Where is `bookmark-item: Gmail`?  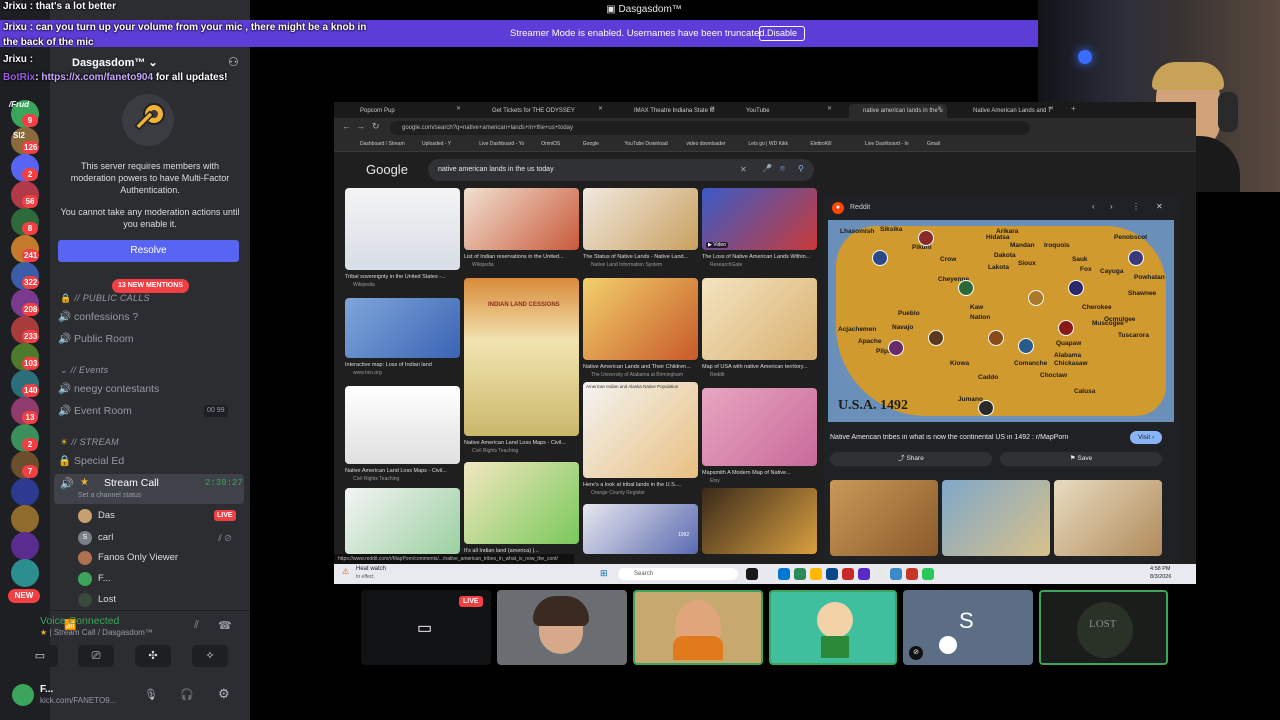
bookmark-item: Gmail is located at coordinates (933, 144).